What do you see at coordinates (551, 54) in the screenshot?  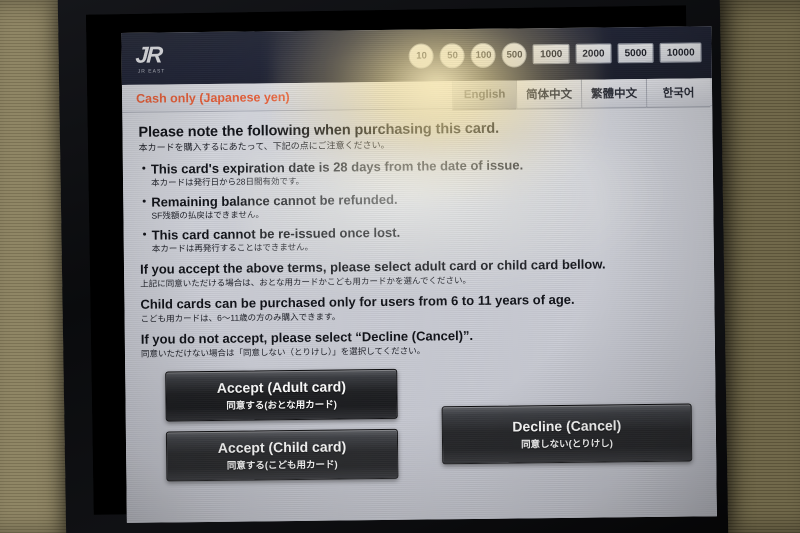 I see `bill-denomination: 1000` at bounding box center [551, 54].